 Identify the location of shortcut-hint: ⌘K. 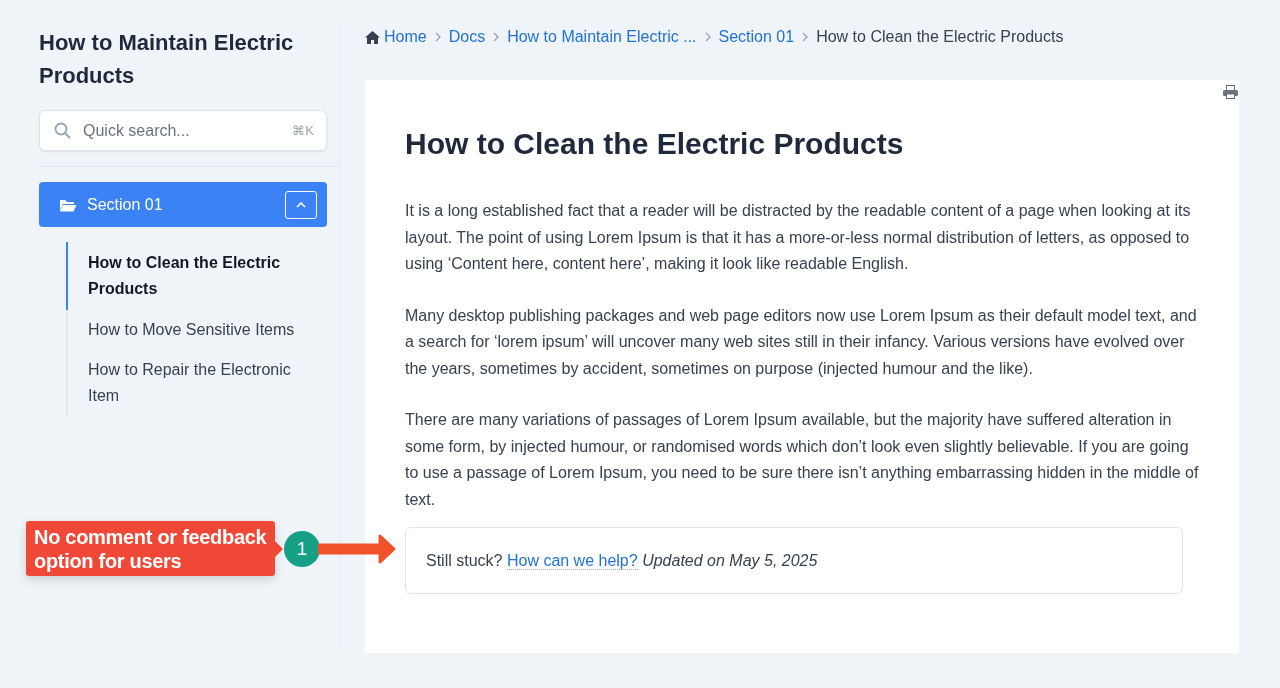
(303, 130).